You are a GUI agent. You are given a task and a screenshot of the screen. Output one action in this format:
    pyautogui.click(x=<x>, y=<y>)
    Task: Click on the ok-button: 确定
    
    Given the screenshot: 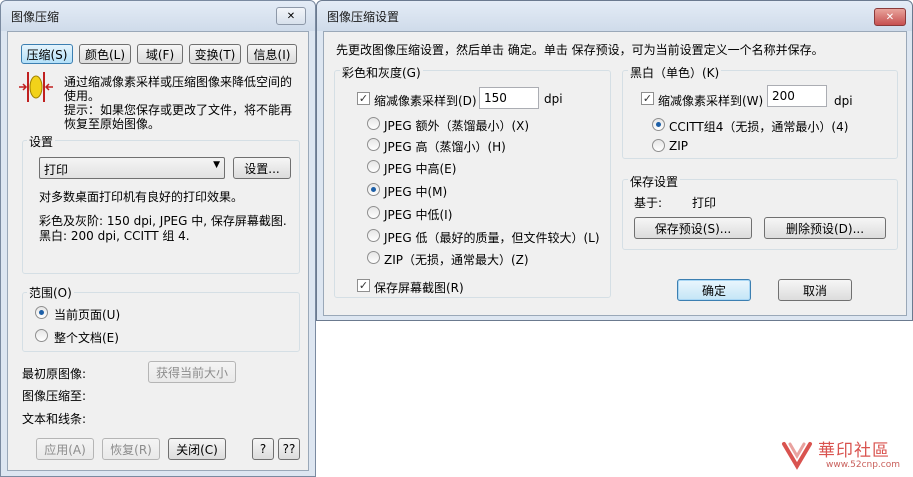 What is the action you would take?
    pyautogui.click(x=714, y=290)
    